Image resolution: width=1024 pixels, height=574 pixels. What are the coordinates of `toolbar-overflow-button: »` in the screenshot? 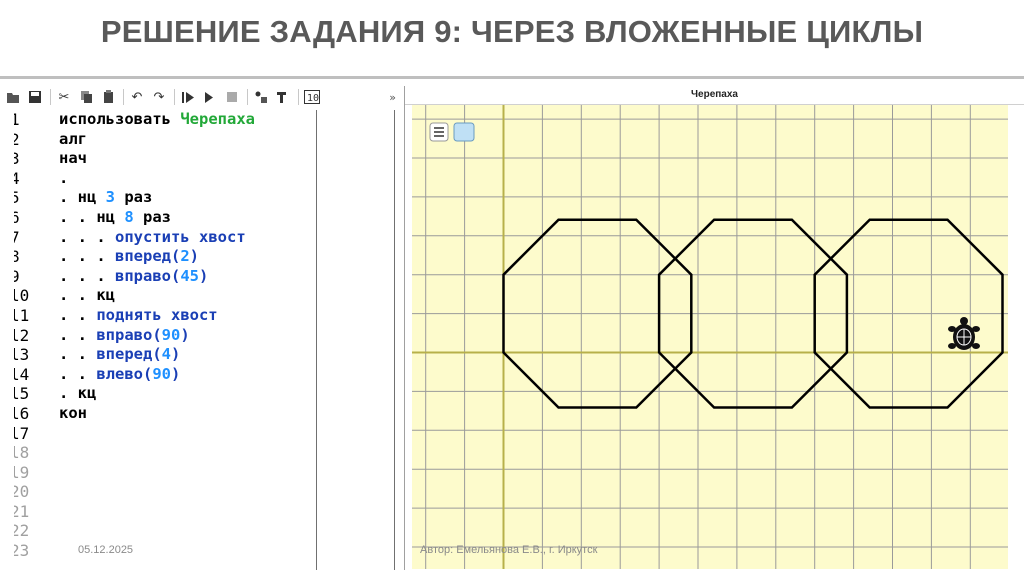 It's located at (392, 97).